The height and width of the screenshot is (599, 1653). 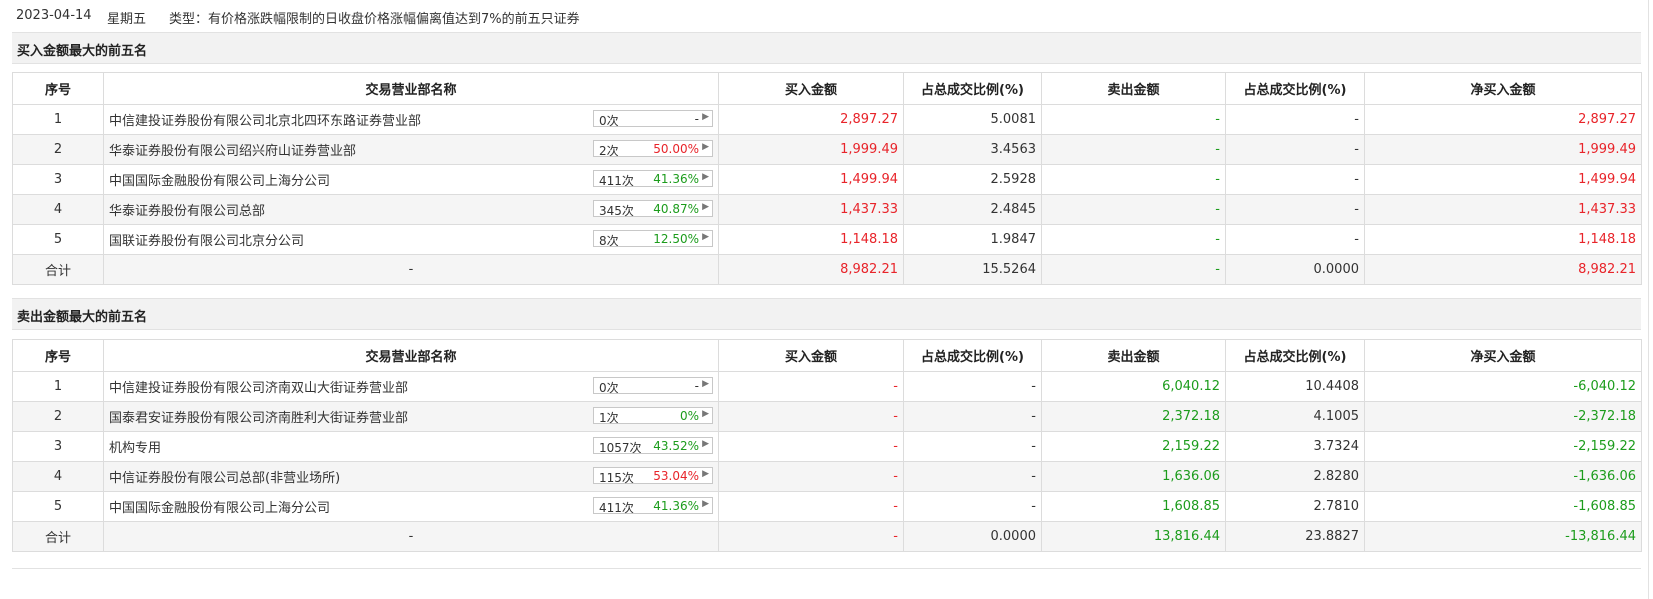 I want to click on net-amount: -2,159.22, so click(x=1503, y=446).